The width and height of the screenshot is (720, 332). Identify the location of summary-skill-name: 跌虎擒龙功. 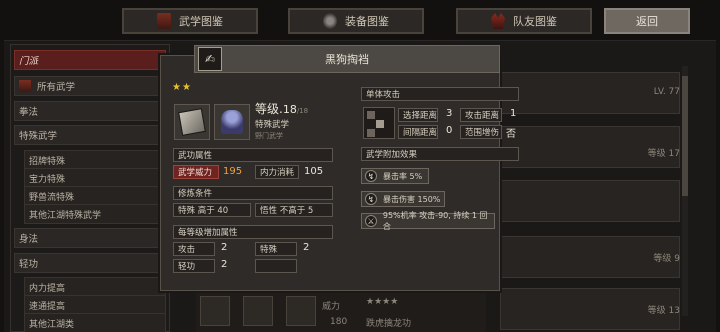
(389, 324).